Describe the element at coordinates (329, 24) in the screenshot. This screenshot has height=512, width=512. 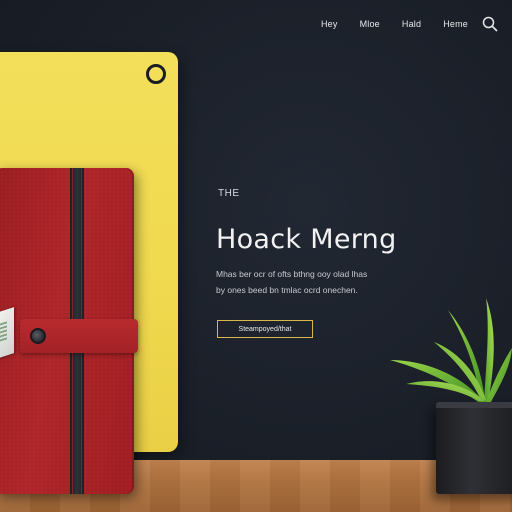
I see `nav-item-1: Hey` at that location.